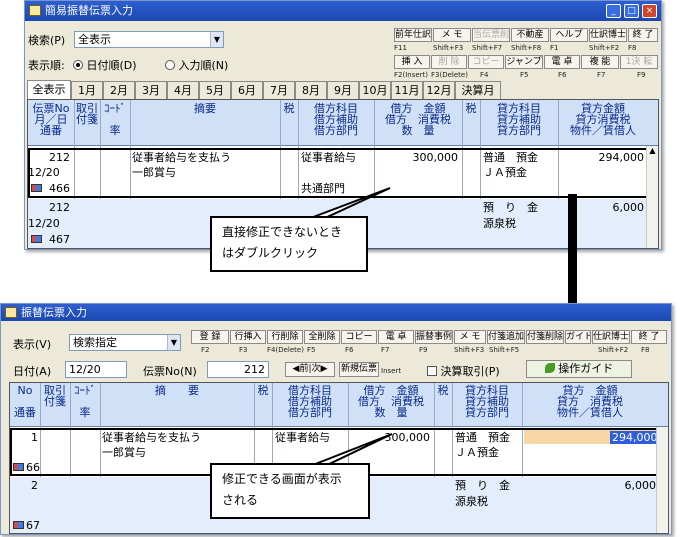 This screenshot has width=680, height=537. What do you see at coordinates (240, 500) in the screenshot?
I see `callout-bottom-line2: される` at bounding box center [240, 500].